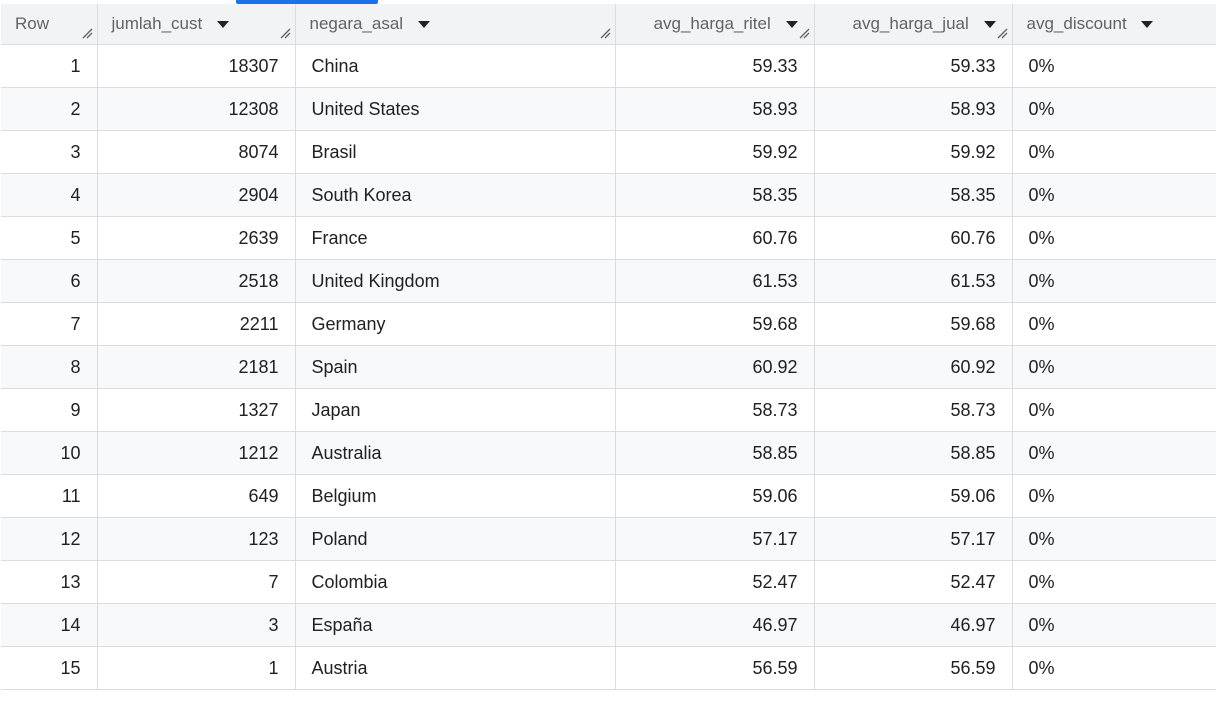  I want to click on cell-avg-harga-ritel: 59.33, so click(715, 66).